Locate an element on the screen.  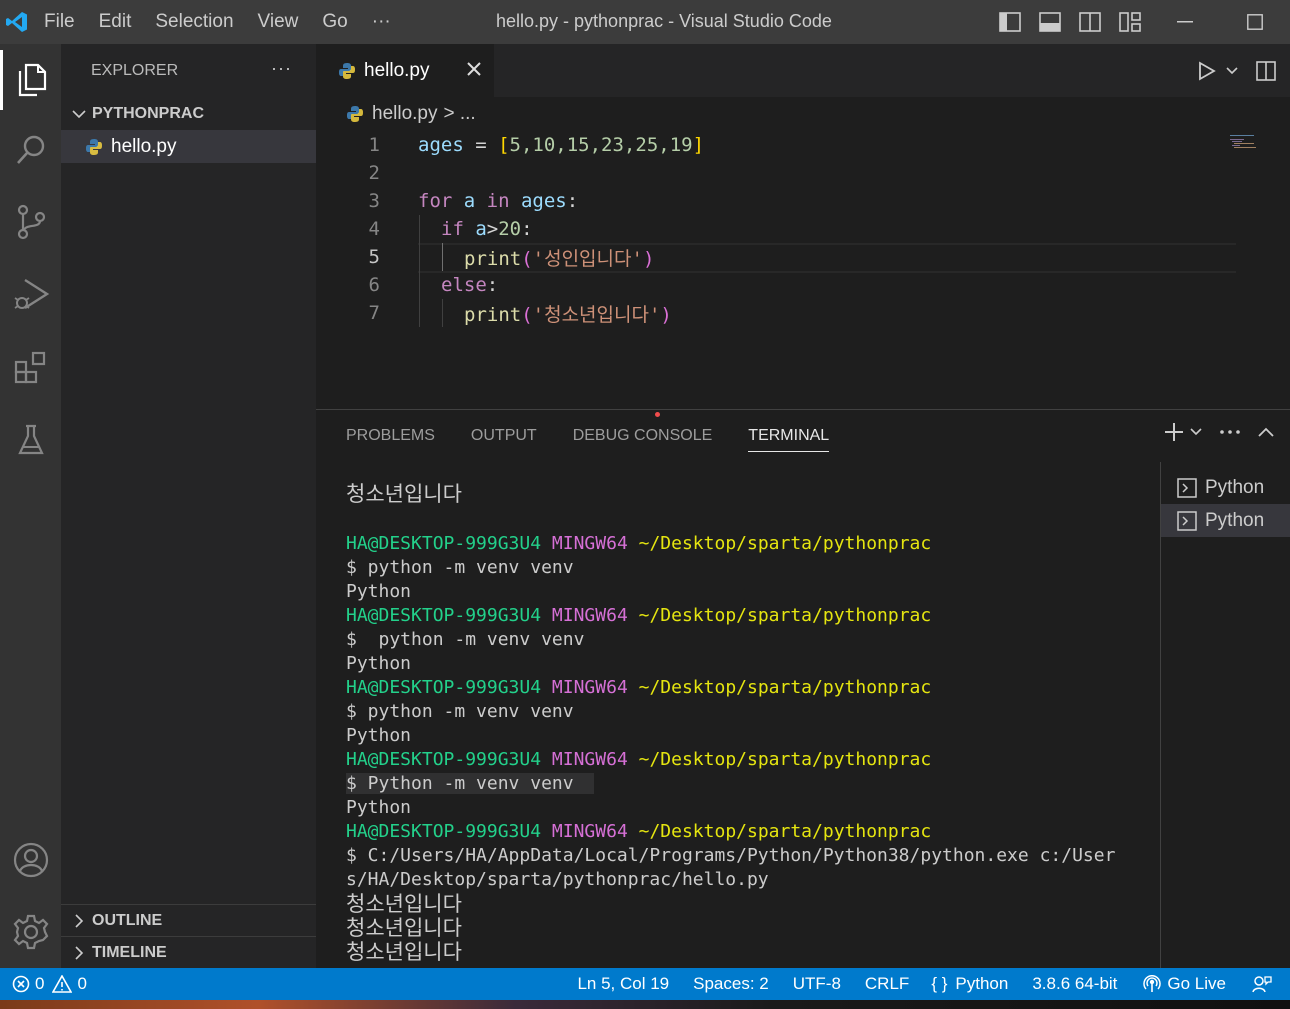
code-line-current: 5 print('성인입니다') is located at coordinates (776, 257).